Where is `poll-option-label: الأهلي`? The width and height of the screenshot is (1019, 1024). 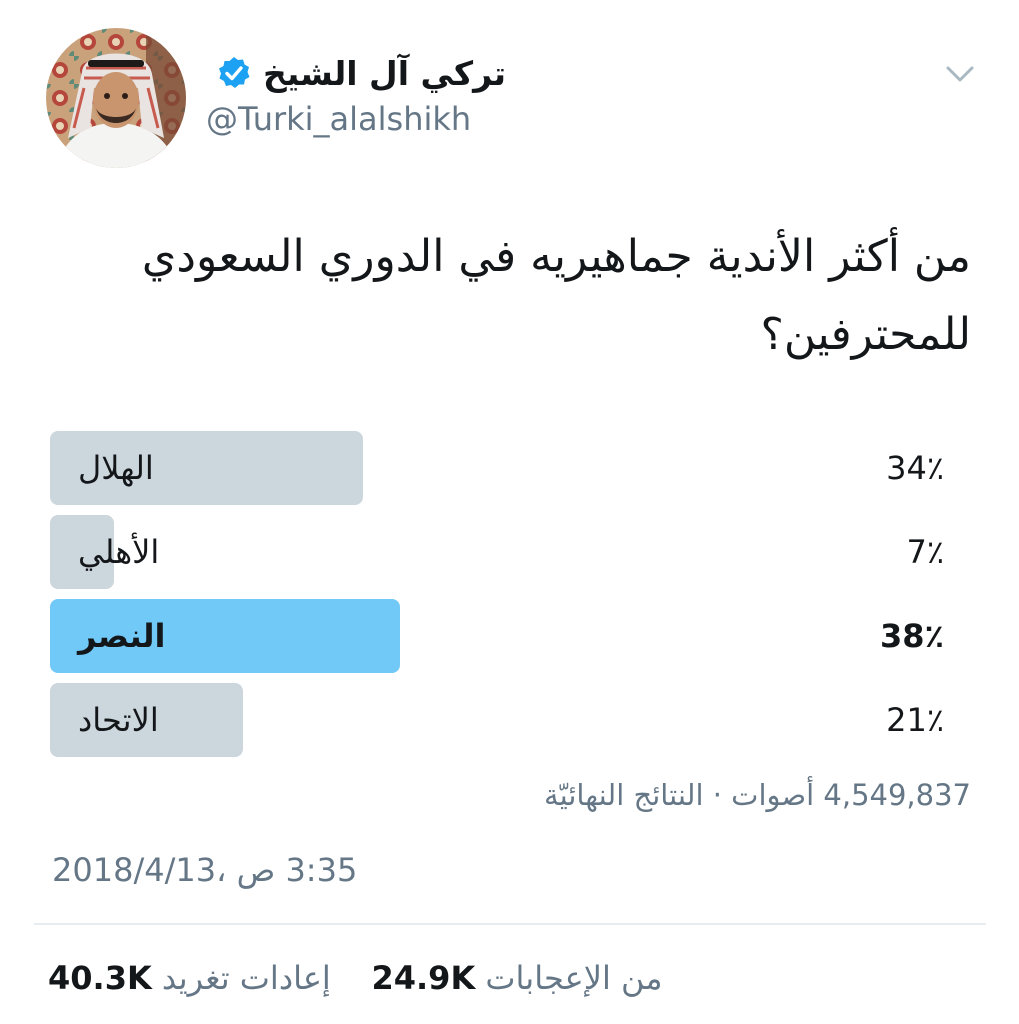 poll-option-label: الأهلي is located at coordinates (119, 552).